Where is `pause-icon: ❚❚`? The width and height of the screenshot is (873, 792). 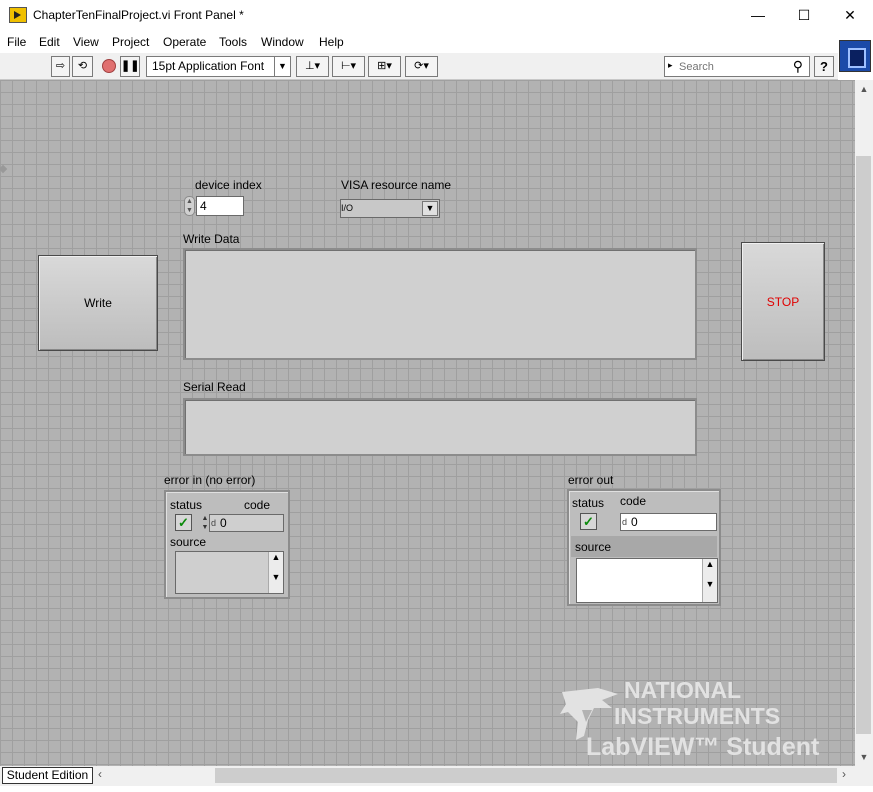
pause-icon: ❚❚ is located at coordinates (130, 66).